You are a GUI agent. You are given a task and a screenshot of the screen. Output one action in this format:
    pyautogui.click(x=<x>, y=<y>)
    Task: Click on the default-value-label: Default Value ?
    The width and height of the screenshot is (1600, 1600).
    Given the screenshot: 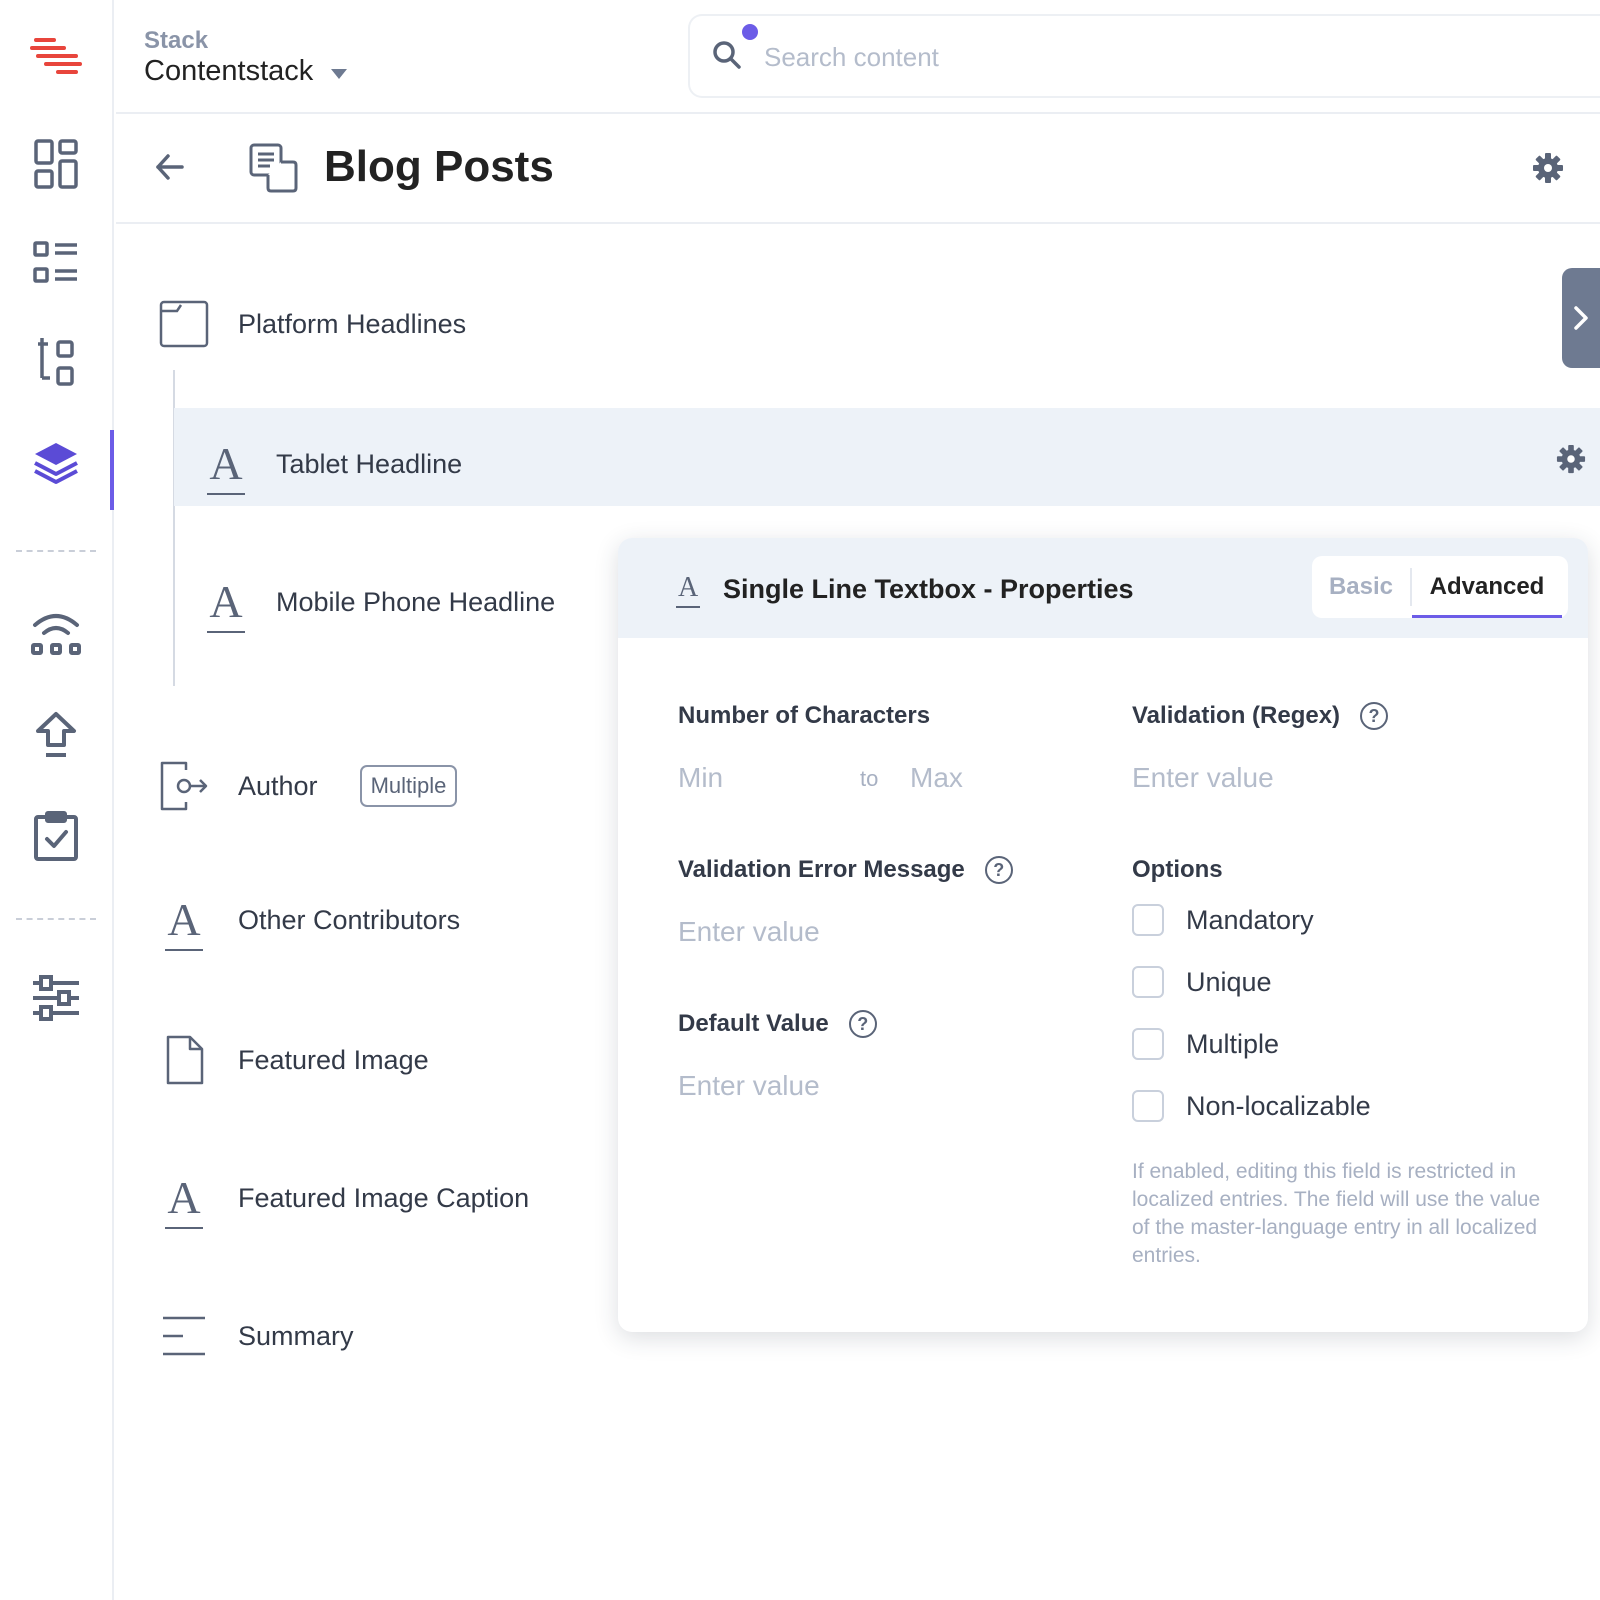 What is the action you would take?
    pyautogui.click(x=777, y=1024)
    